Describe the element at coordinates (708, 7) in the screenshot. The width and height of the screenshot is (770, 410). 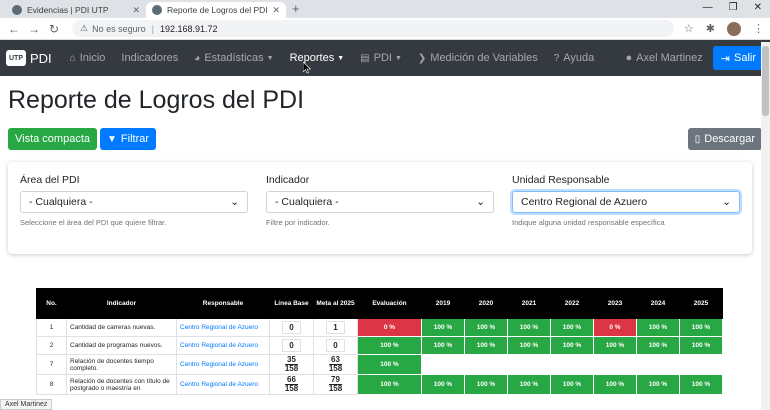
I see `minimize-icon: —` at that location.